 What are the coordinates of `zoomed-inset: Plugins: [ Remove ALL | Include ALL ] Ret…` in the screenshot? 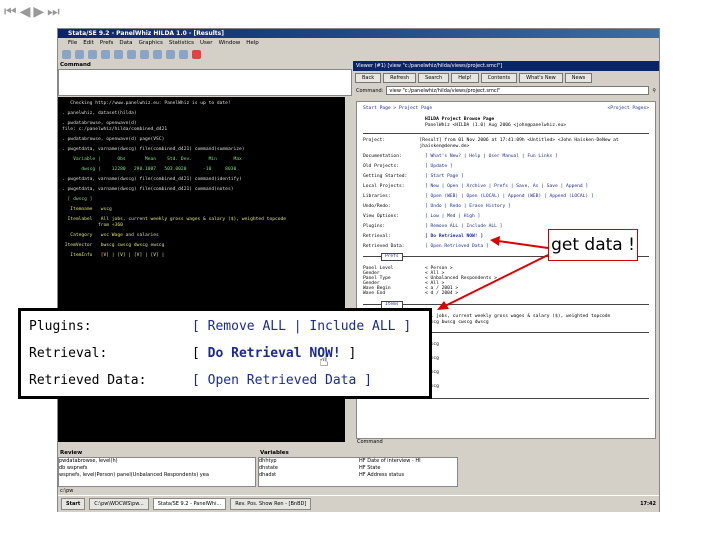 It's located at (225, 353).